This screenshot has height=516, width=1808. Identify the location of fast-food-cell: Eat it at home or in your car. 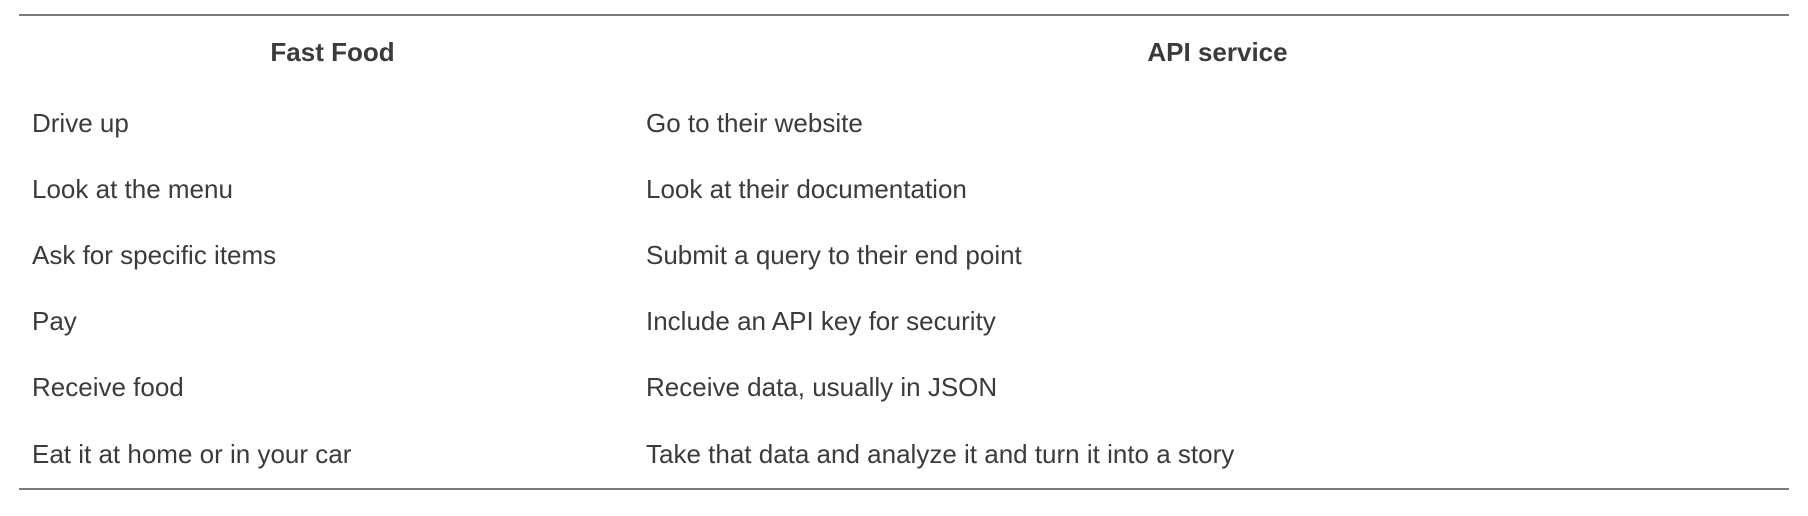
(192, 453).